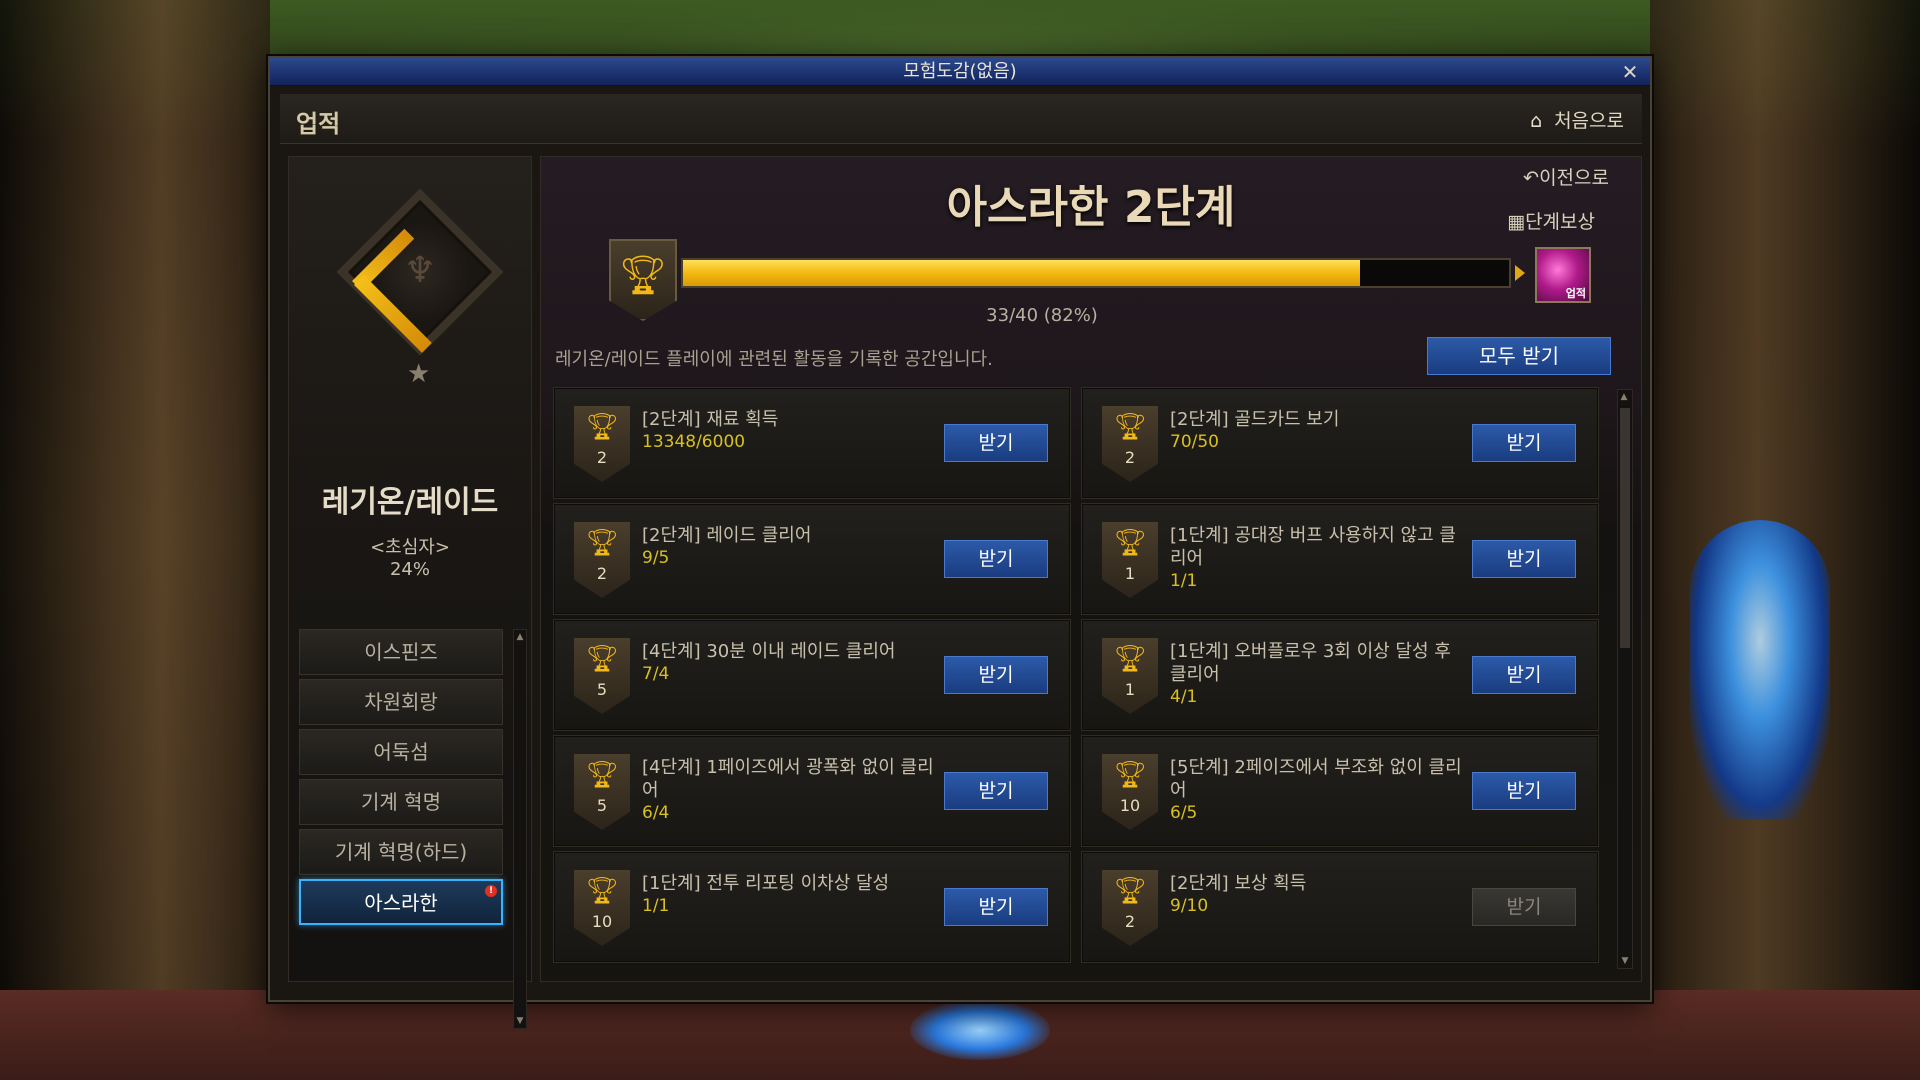 Image resolution: width=1920 pixels, height=1080 pixels. What do you see at coordinates (1536, 121) in the screenshot?
I see `home-icon: ⌂` at bounding box center [1536, 121].